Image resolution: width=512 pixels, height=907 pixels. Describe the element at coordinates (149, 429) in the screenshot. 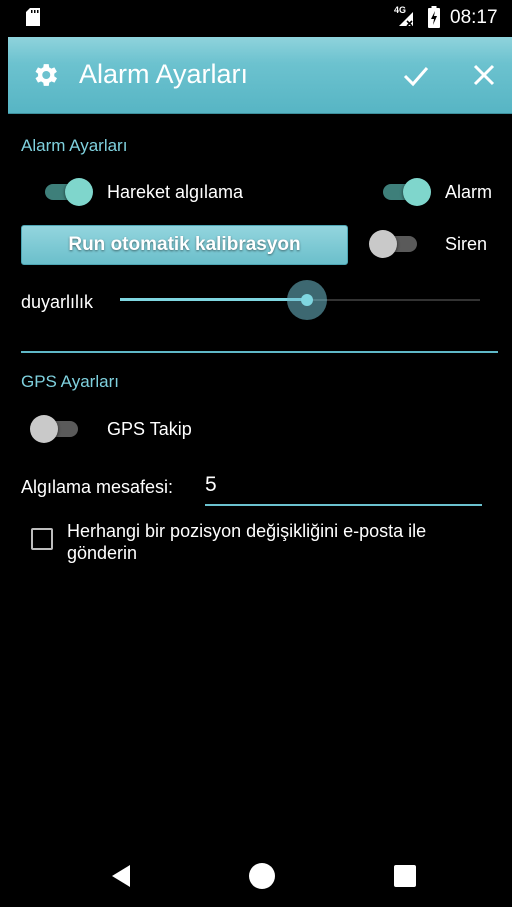

I see `gps-tracking-label: GPS Takip` at that location.